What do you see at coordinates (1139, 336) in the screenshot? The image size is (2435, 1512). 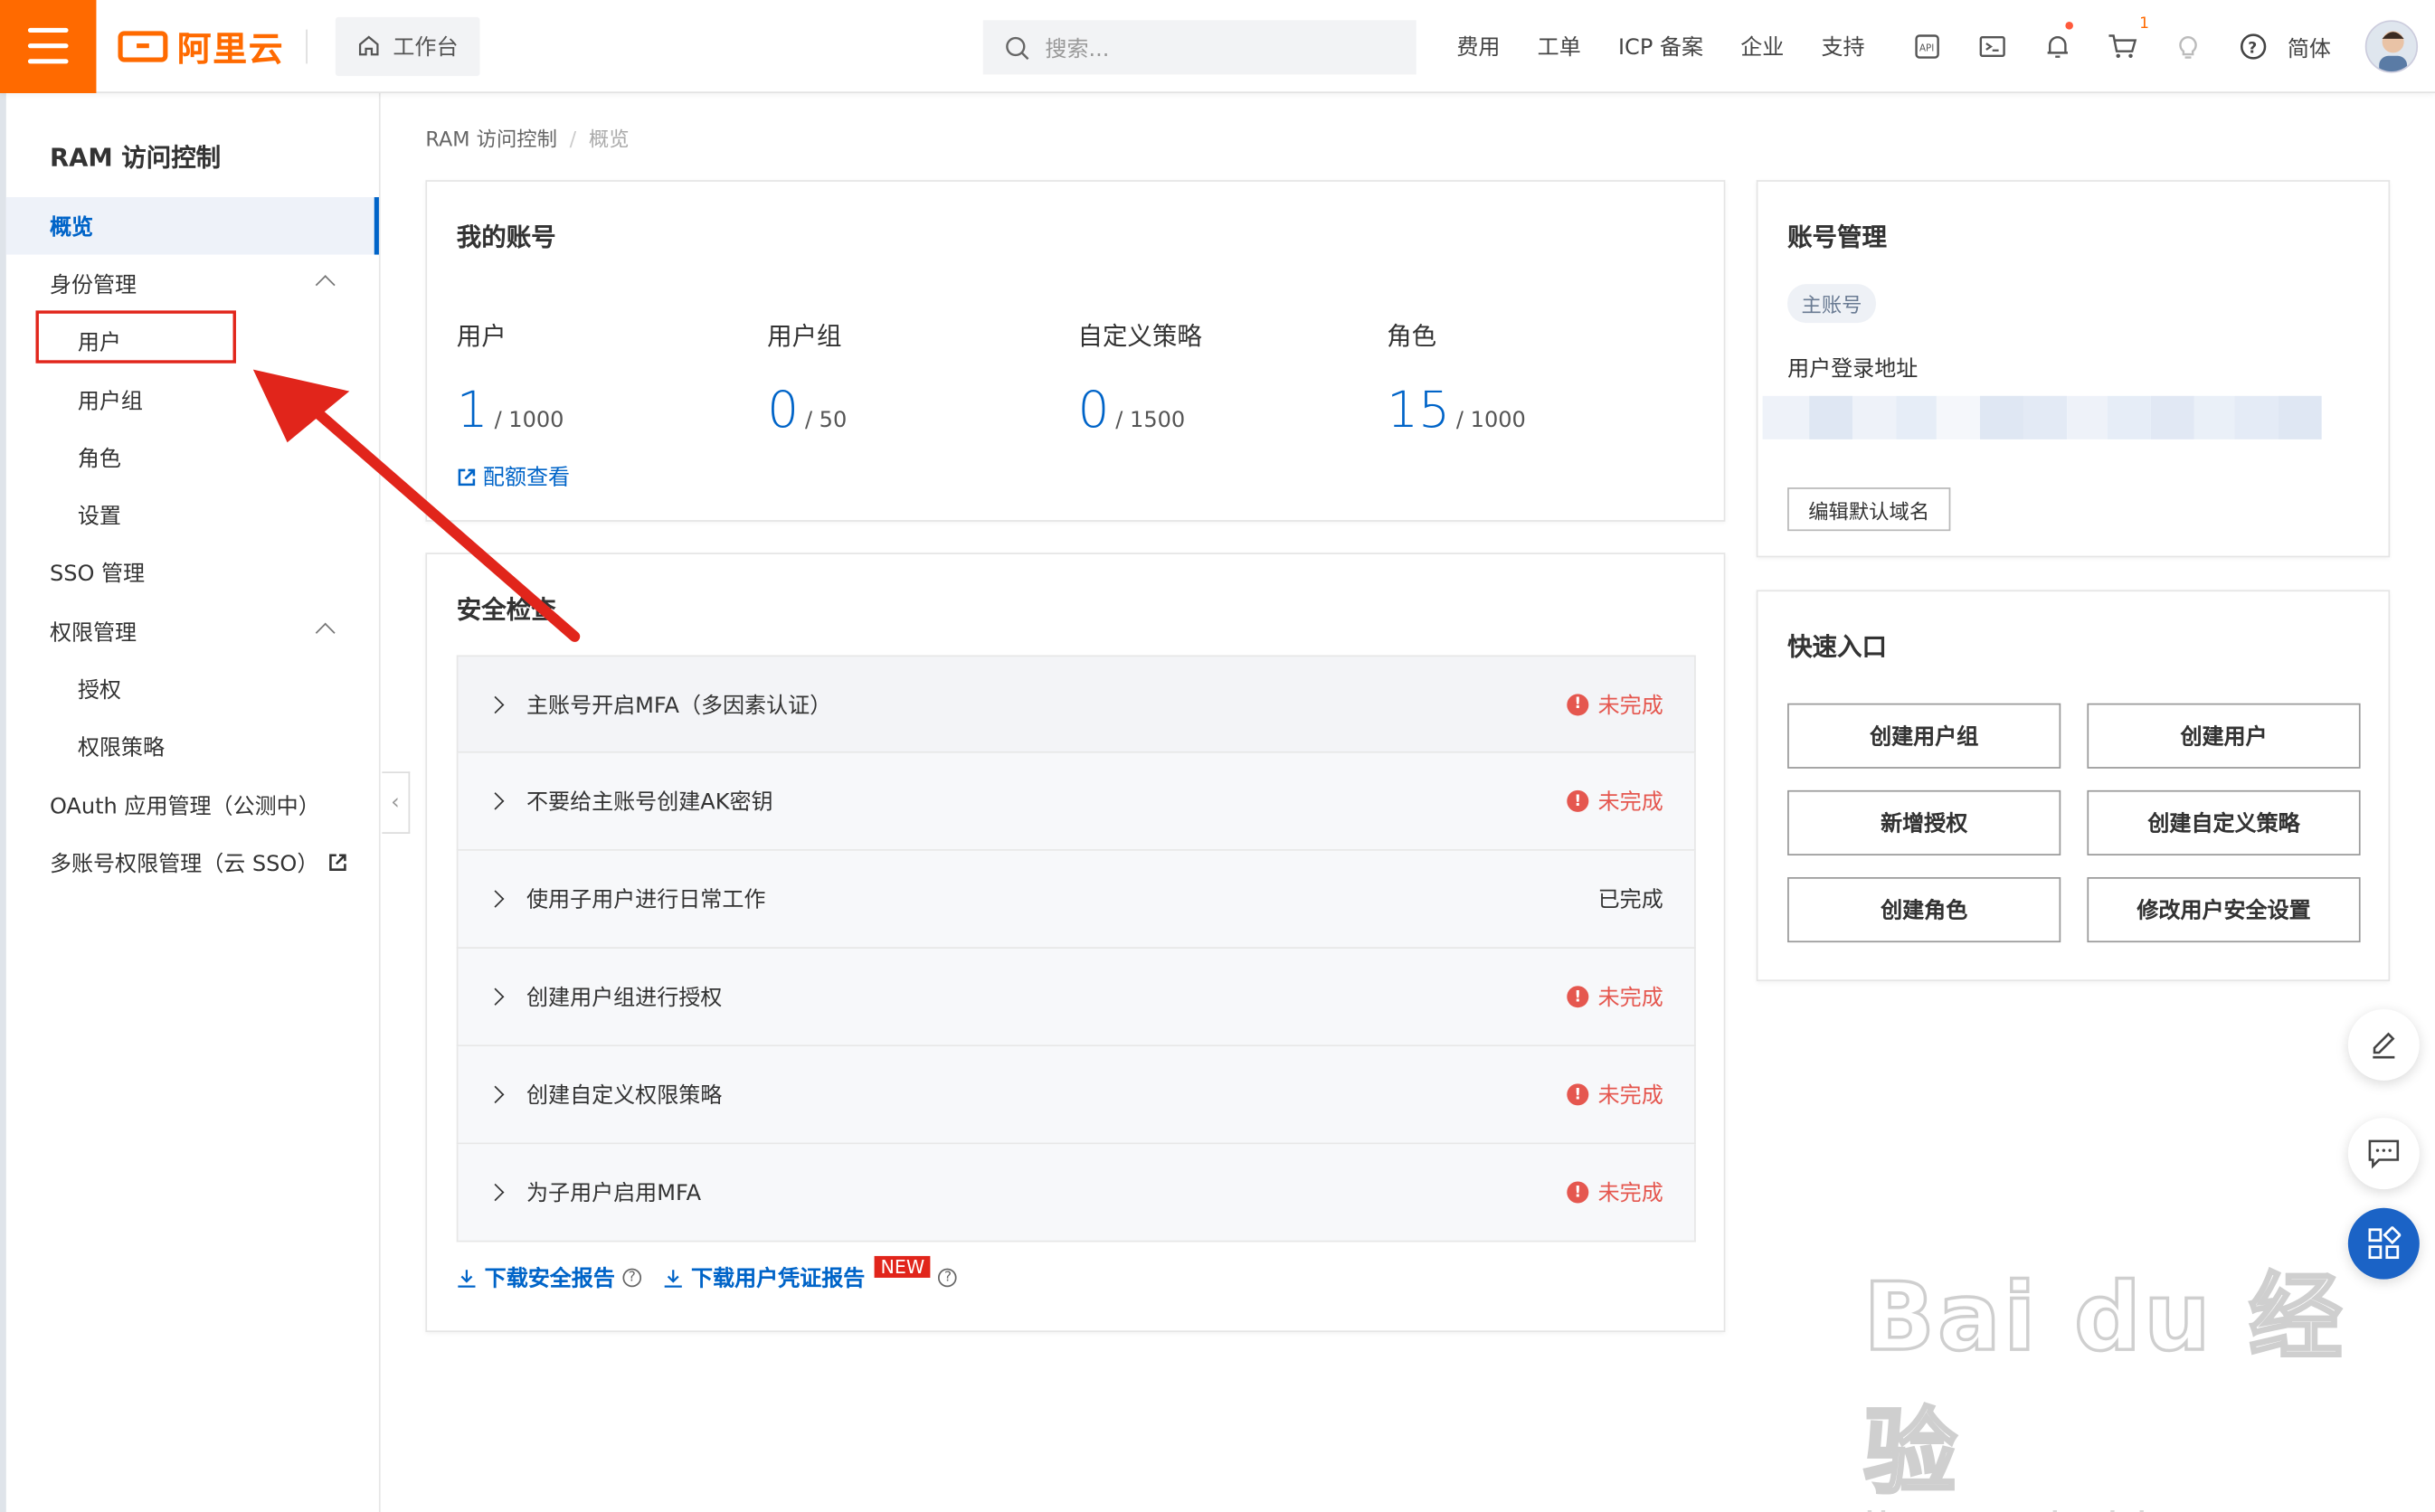 I see `stat-label: 自定义策略` at bounding box center [1139, 336].